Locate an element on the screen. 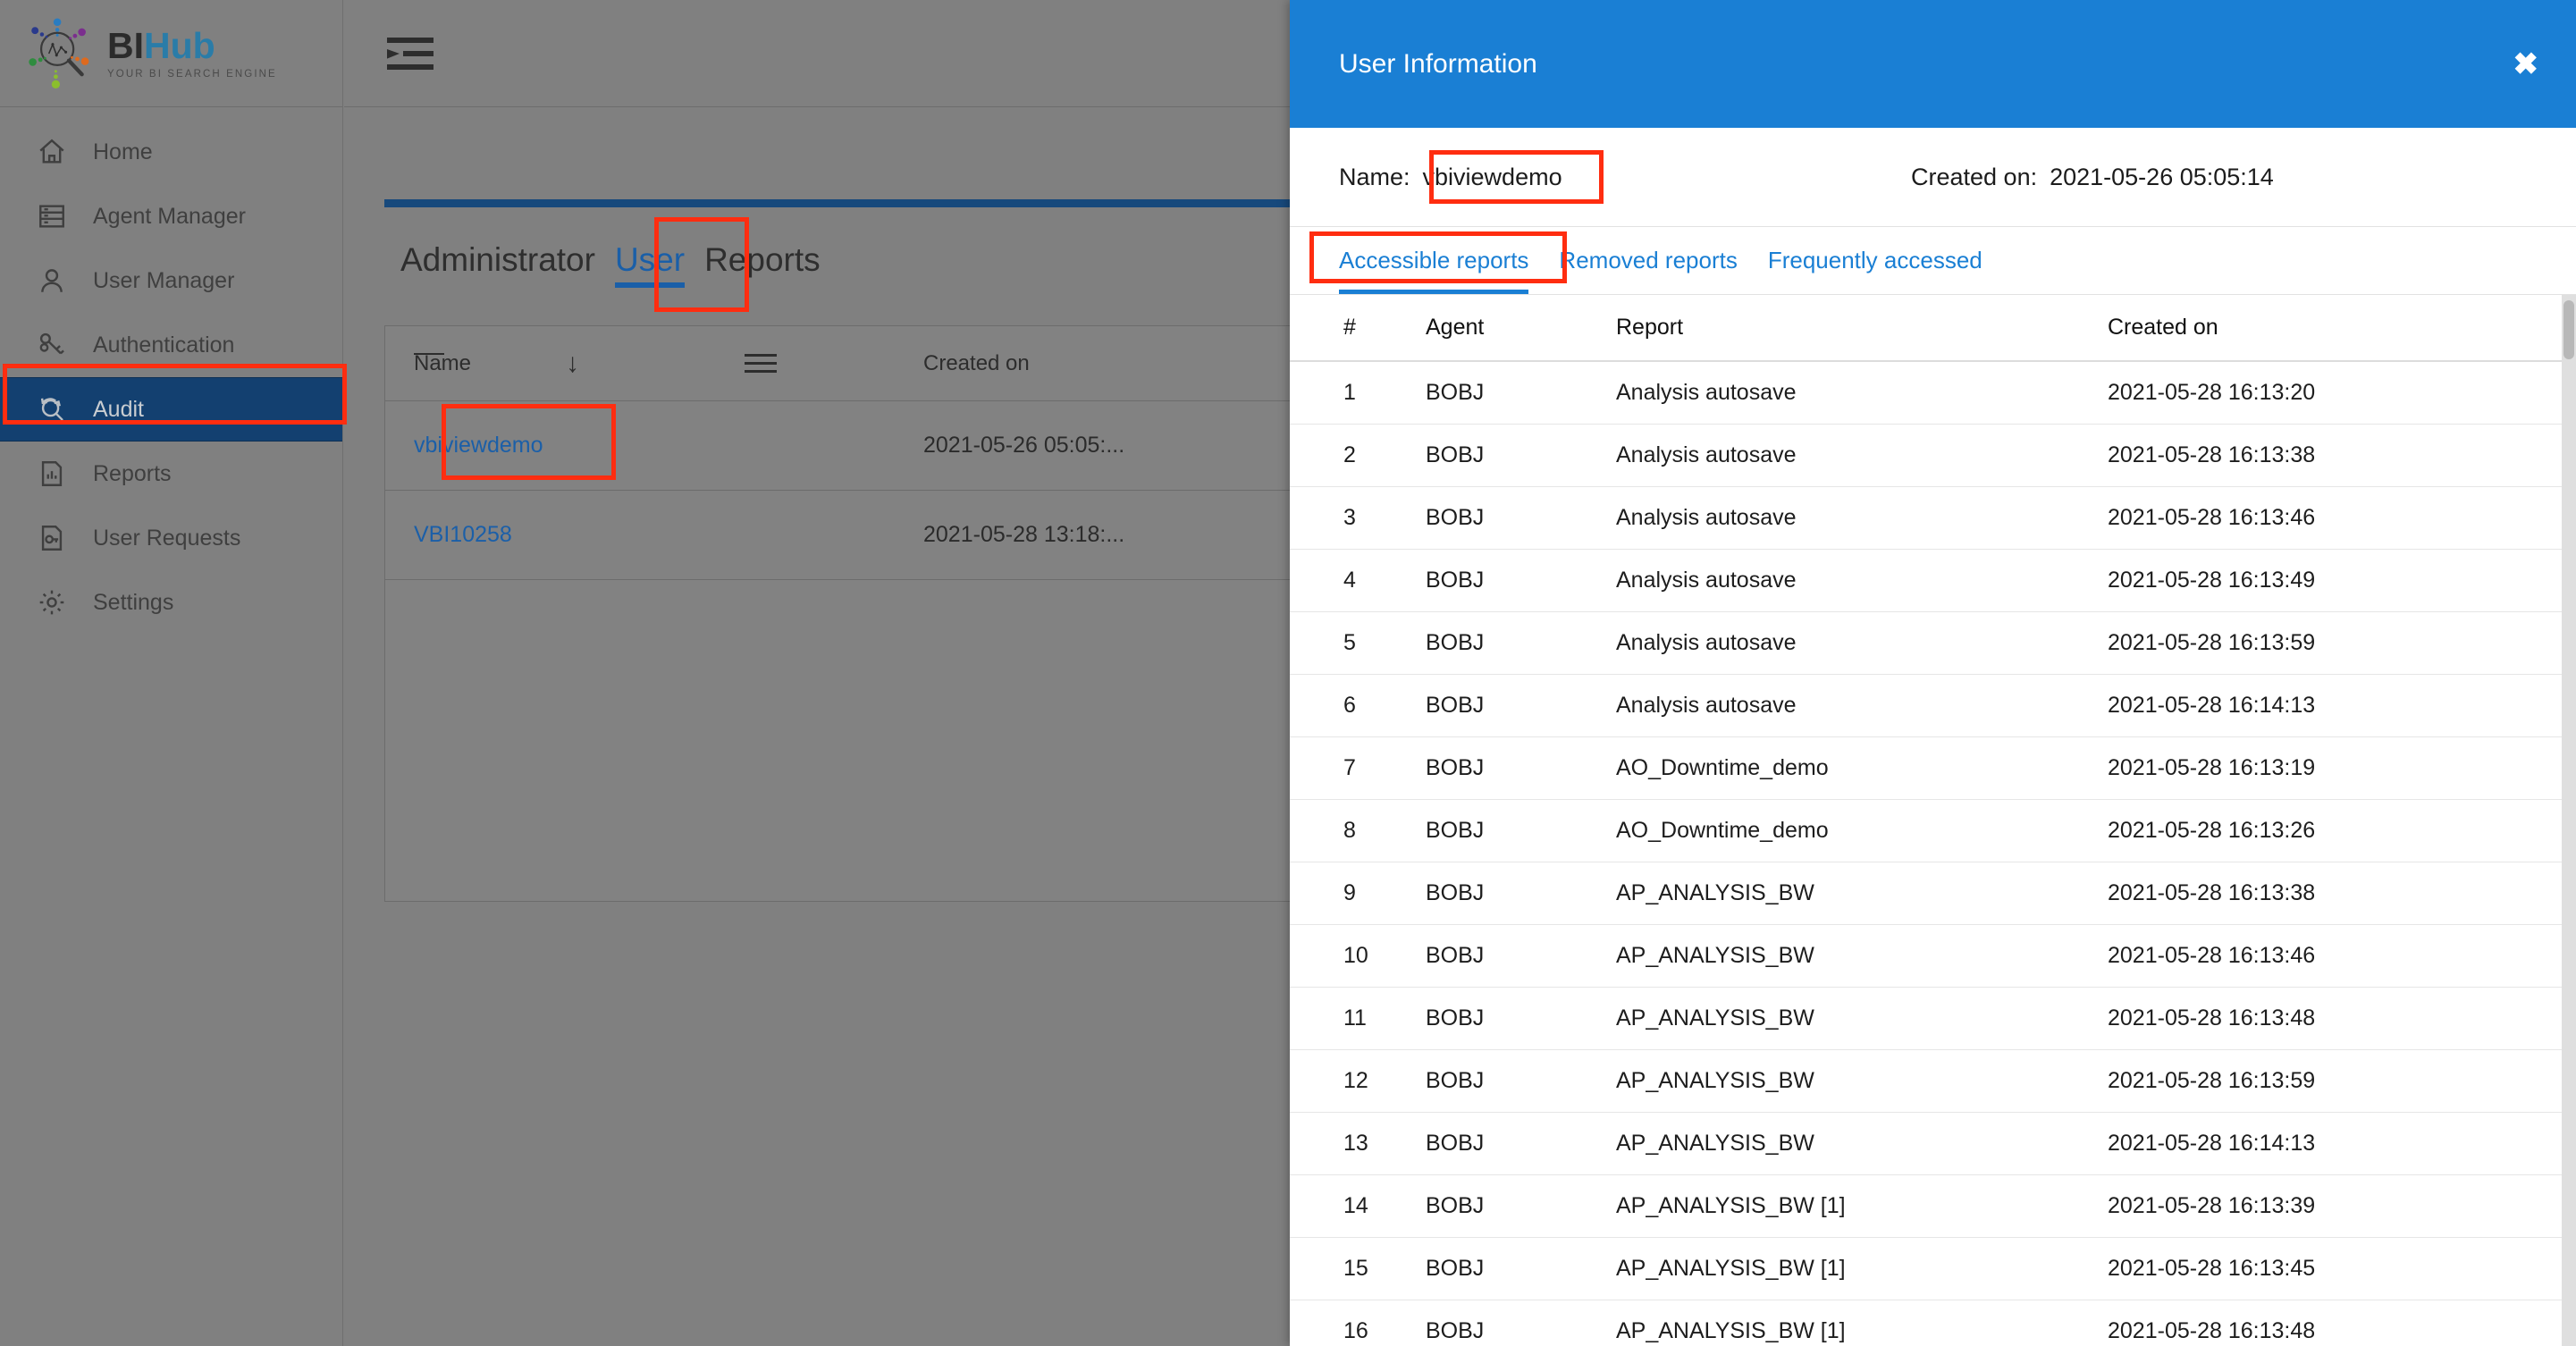  close-icon: ✖ is located at coordinates (2526, 64).